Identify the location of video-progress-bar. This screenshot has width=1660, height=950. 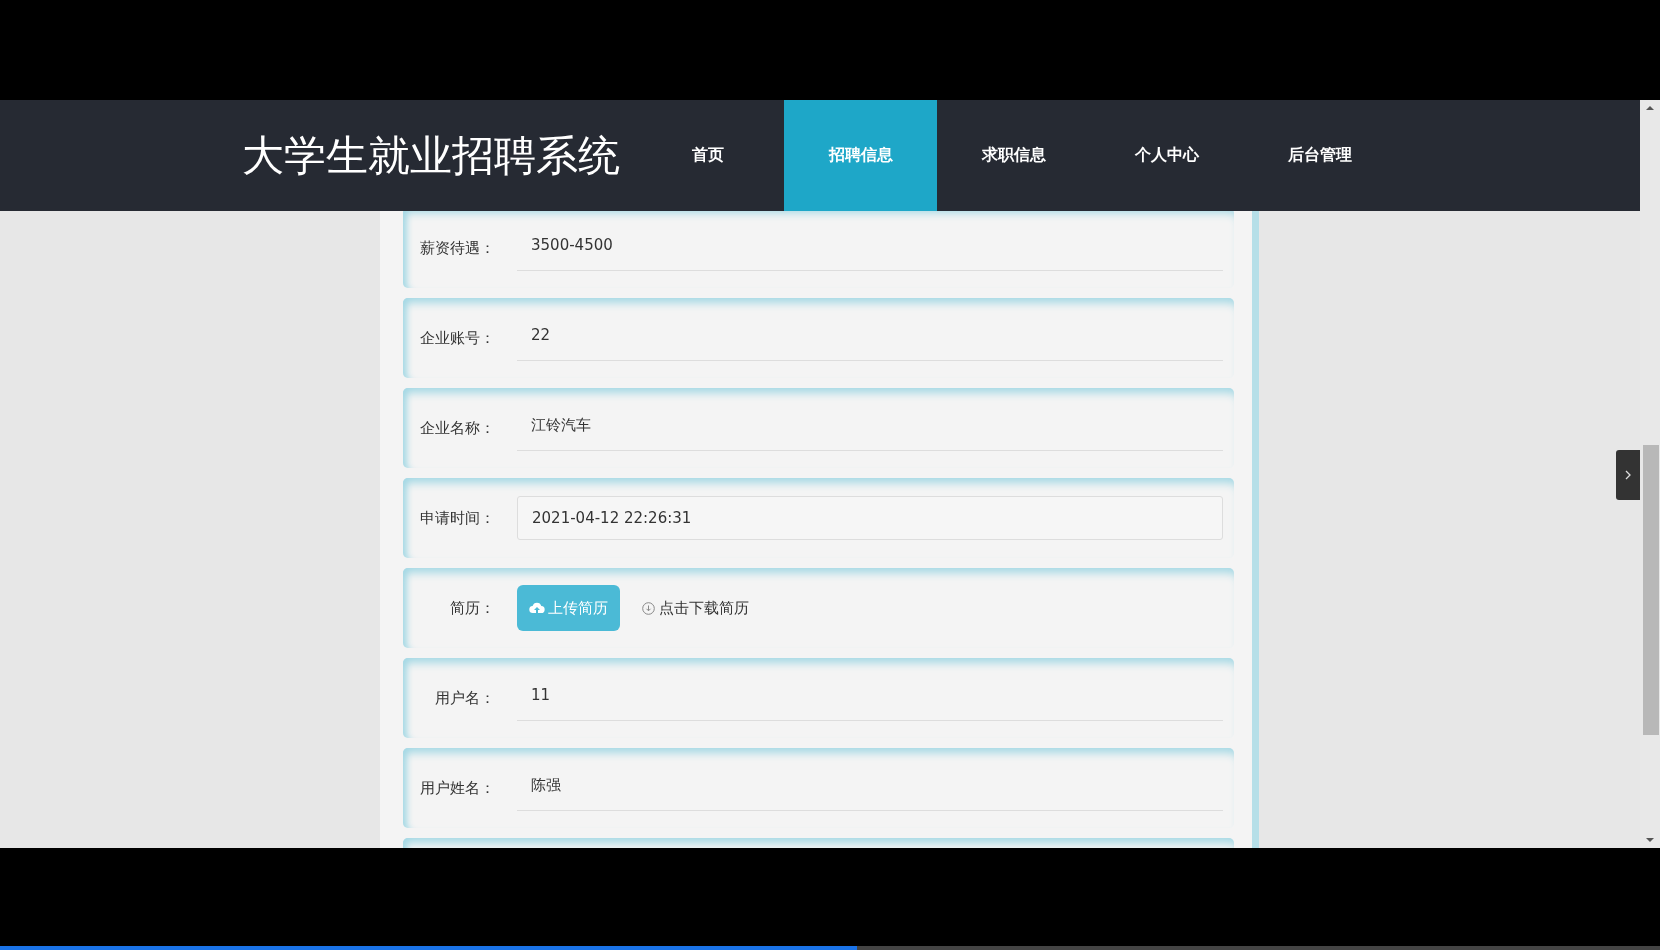
(830, 948).